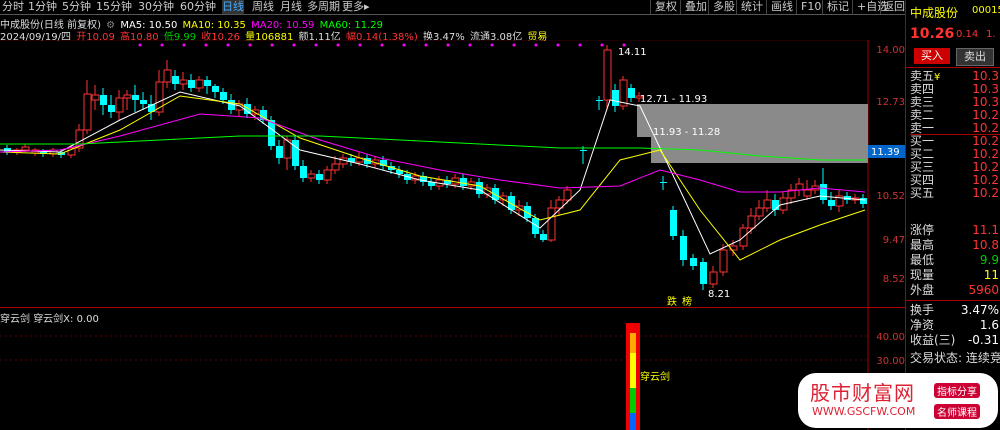 The image size is (1000, 430). I want to click on tab-30min: 30分钟, so click(156, 7).